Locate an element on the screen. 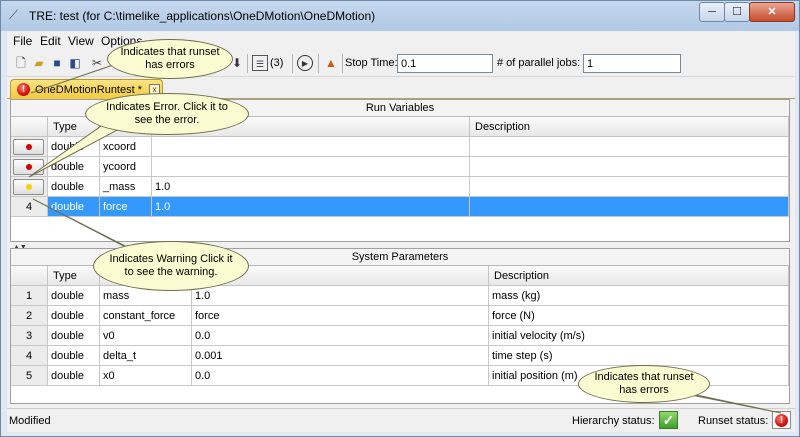  maximize-button: ☐ is located at coordinates (737, 12).